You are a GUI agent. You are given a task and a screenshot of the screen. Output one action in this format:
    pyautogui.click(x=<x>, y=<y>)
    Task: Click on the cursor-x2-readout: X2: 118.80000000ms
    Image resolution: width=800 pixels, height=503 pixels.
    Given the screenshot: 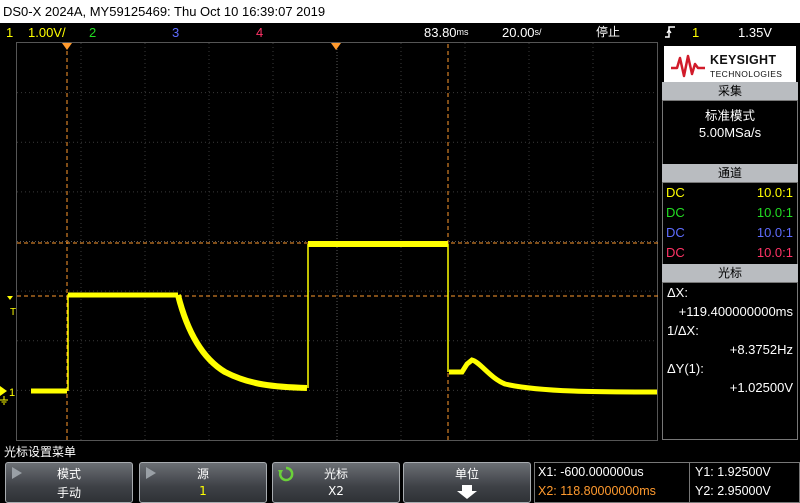 What is the action you would take?
    pyautogui.click(x=597, y=491)
    